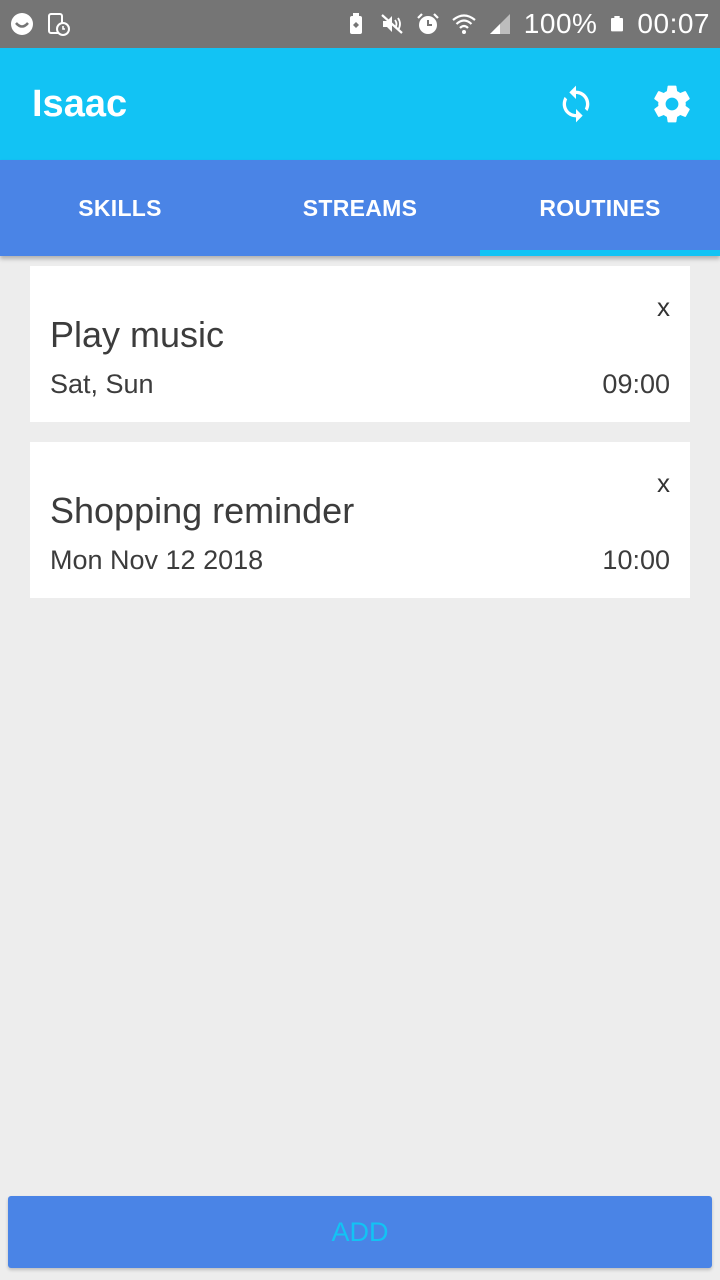 This screenshot has width=720, height=1280. I want to click on clock: 00:07, so click(673, 23).